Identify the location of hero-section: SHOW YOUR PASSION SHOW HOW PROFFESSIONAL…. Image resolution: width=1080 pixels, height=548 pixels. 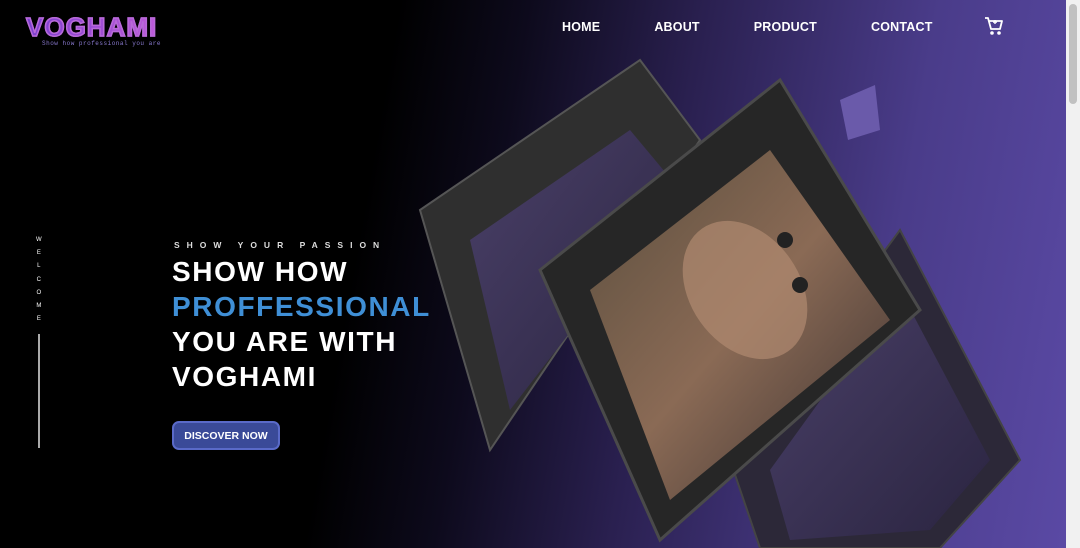
(301, 345).